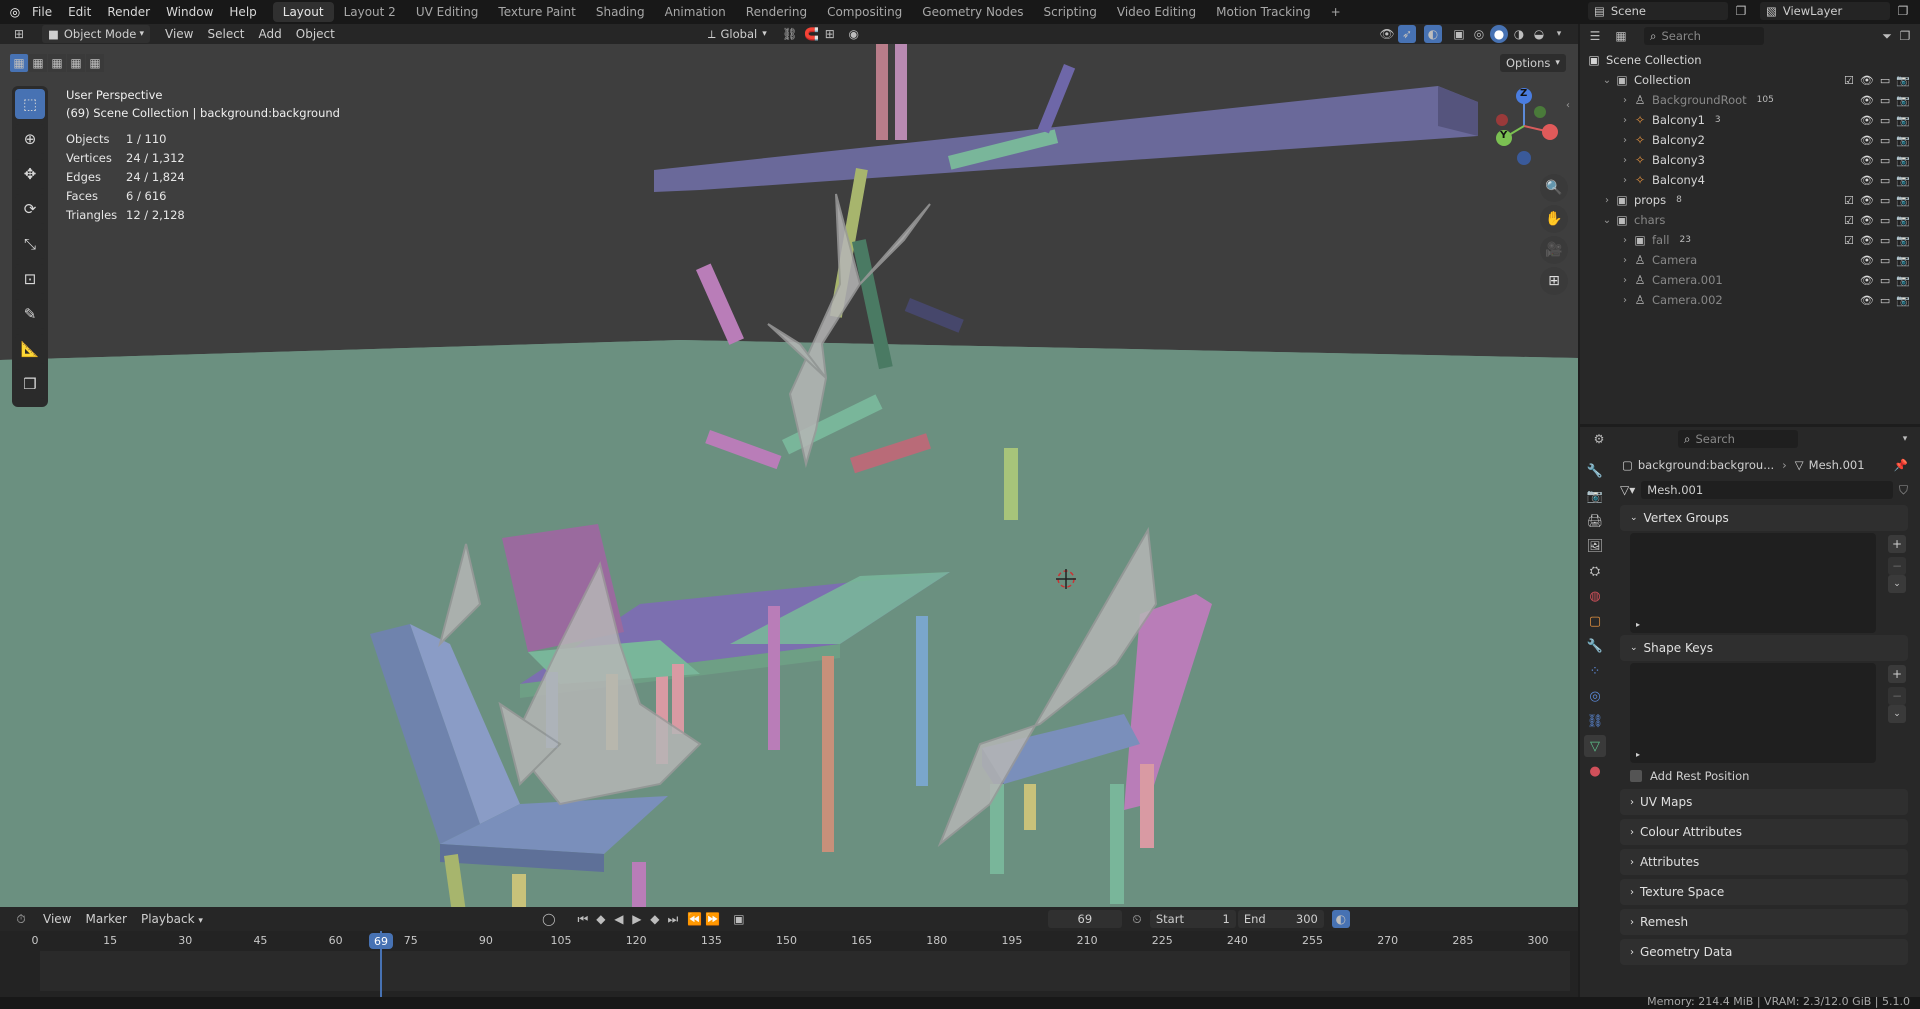  What do you see at coordinates (1621, 36) in the screenshot?
I see `display-mode-icon: ▦` at bounding box center [1621, 36].